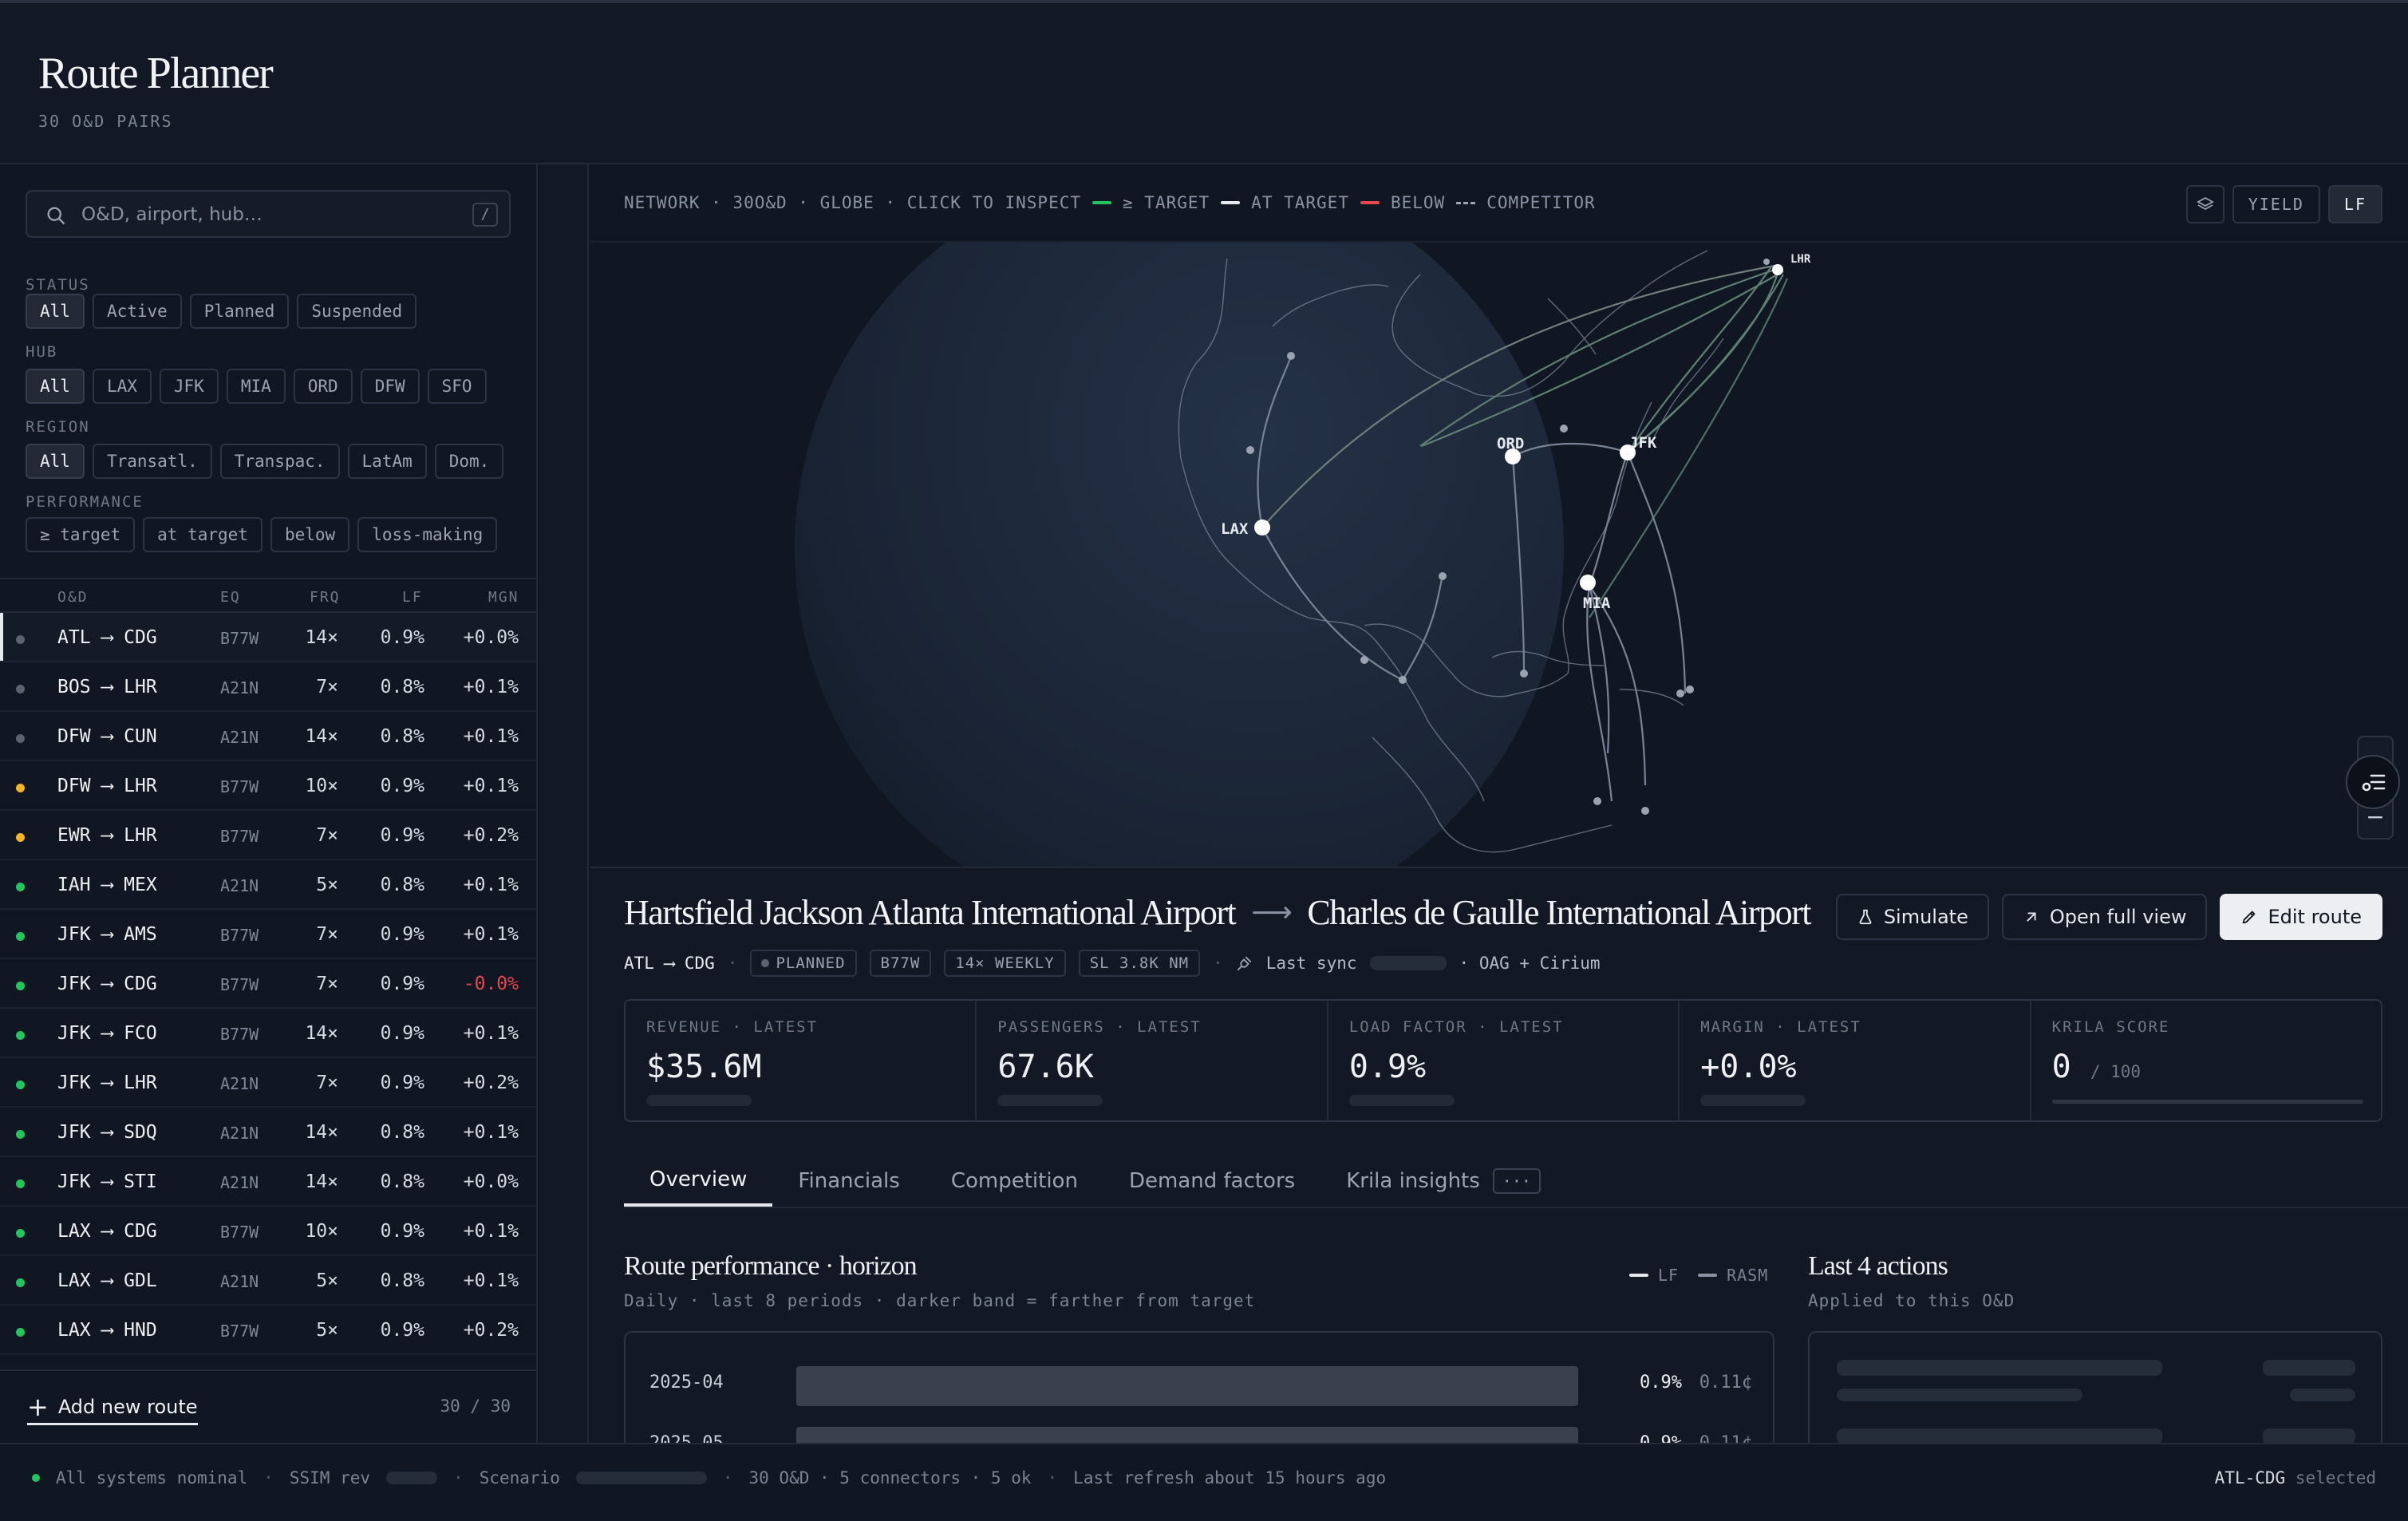  I want to click on hub-chip-mia: MIA, so click(256, 386).